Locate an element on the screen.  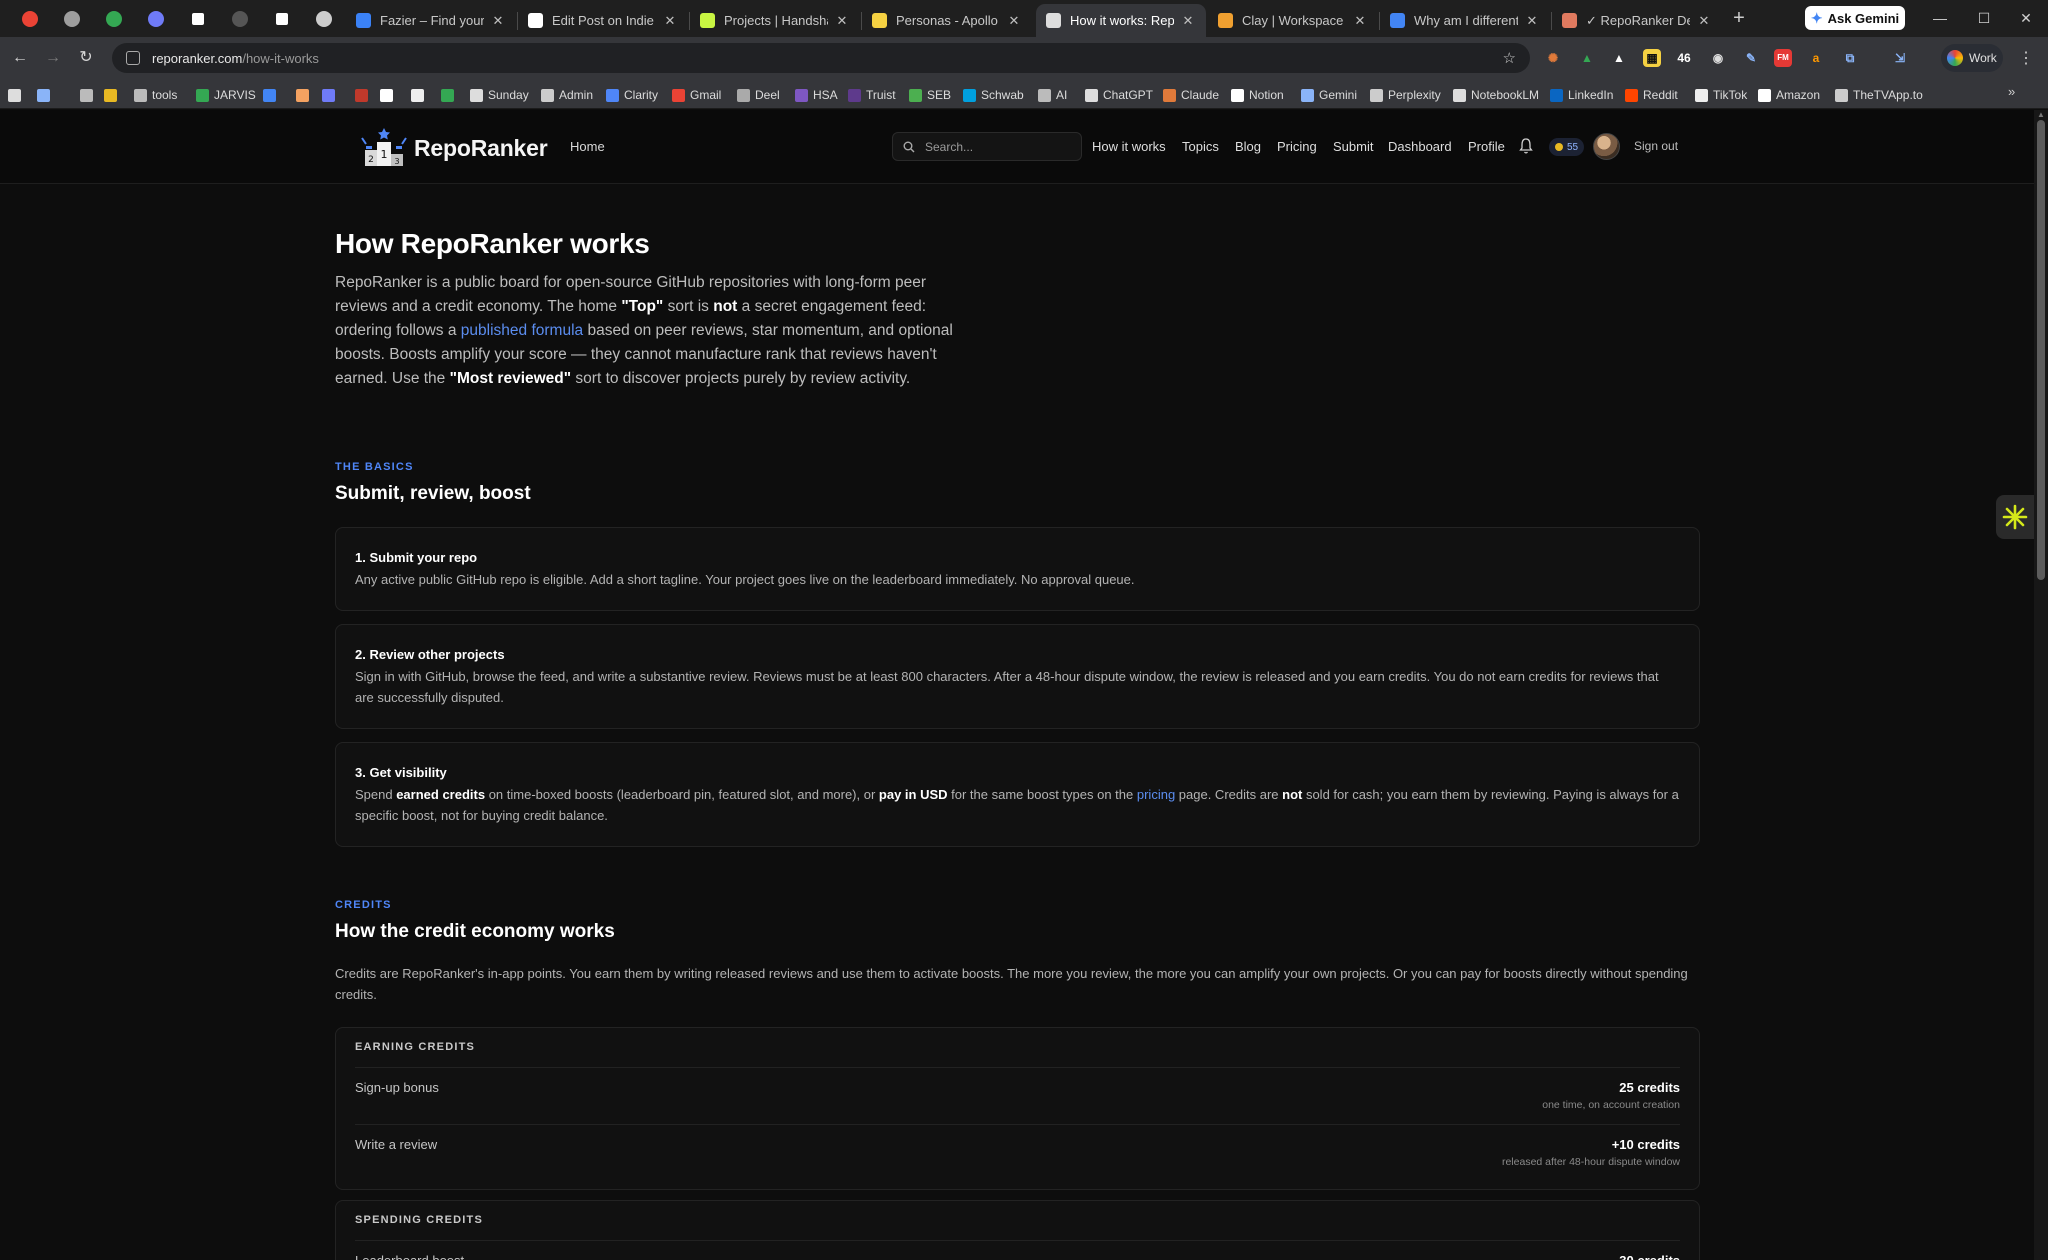
floating-assistant-button is located at coordinates (2015, 517).